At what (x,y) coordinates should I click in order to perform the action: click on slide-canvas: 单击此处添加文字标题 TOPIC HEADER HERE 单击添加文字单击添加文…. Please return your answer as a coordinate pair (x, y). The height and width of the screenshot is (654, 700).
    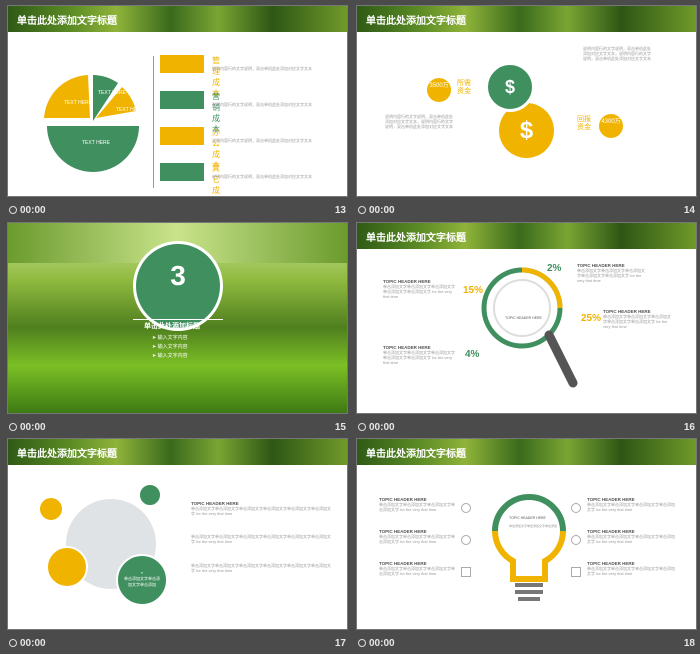
    Looking at the image, I should click on (526, 534).